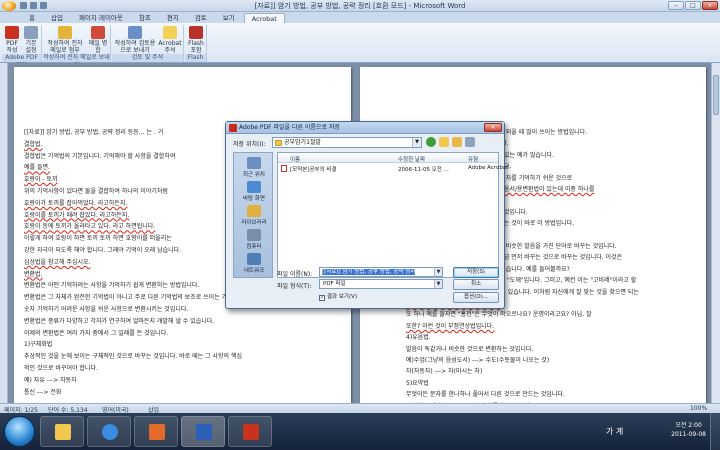 This screenshot has height=450, width=720. I want to click on clock: 오전 2:00 2011-09-08, so click(688, 430).